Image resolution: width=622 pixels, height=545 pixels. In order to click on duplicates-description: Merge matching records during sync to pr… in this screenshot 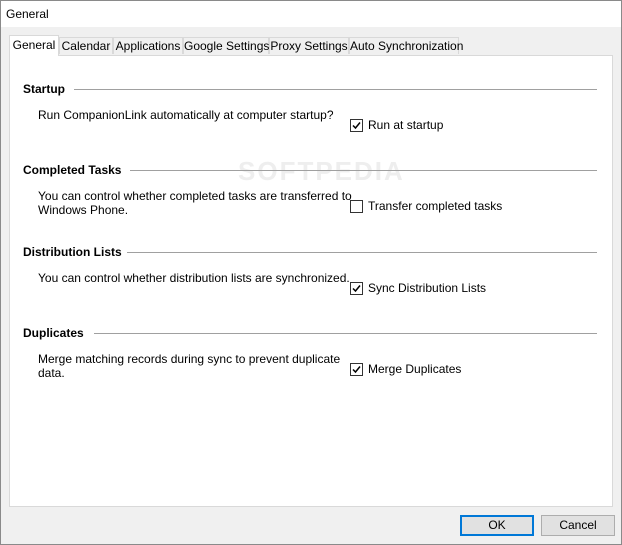, I will do `click(189, 366)`.